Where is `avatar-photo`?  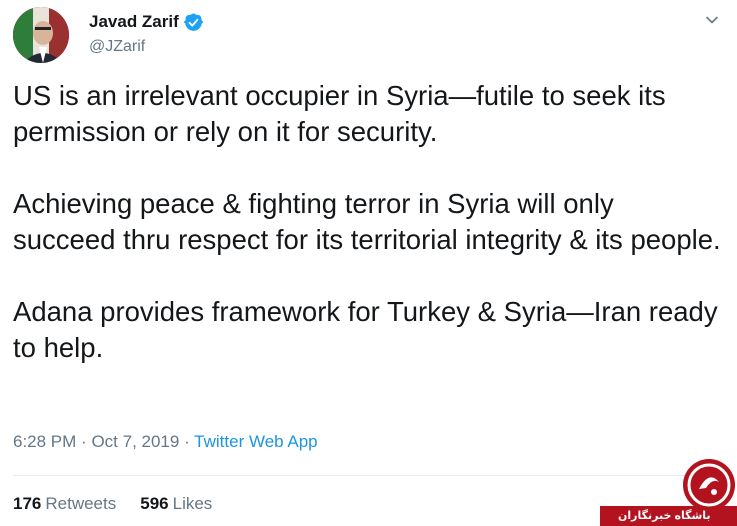
avatar-photo is located at coordinates (41, 35).